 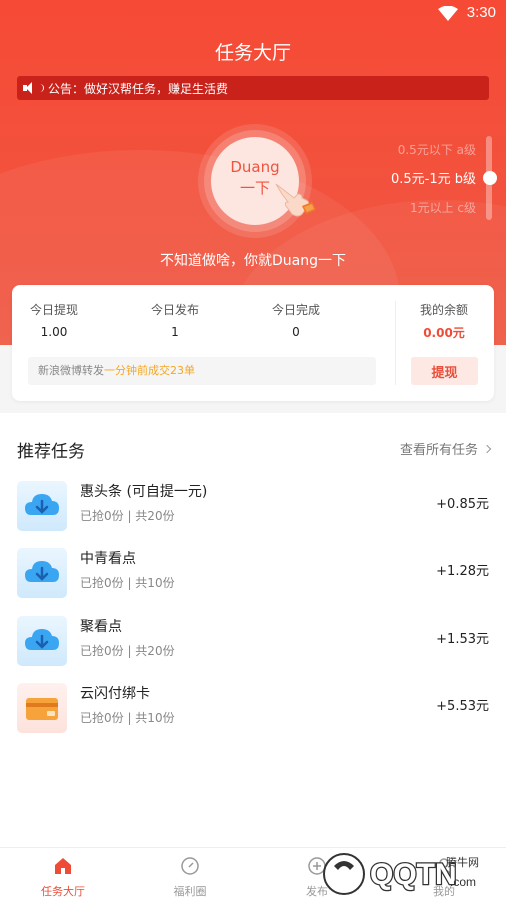 What do you see at coordinates (51, 452) in the screenshot?
I see `section-title: 推荐任务` at bounding box center [51, 452].